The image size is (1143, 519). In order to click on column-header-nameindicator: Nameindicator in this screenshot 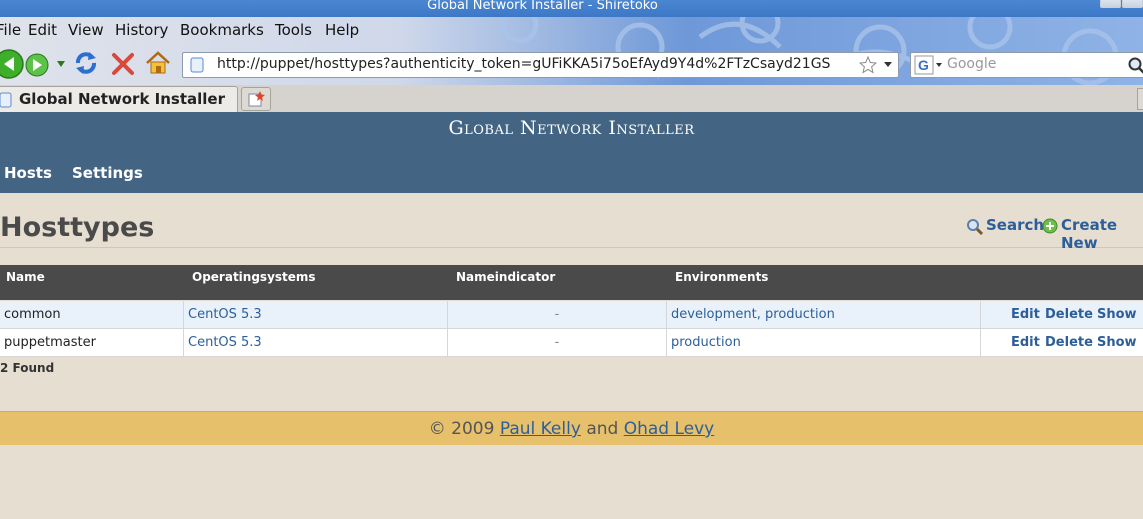, I will do `click(505, 277)`.